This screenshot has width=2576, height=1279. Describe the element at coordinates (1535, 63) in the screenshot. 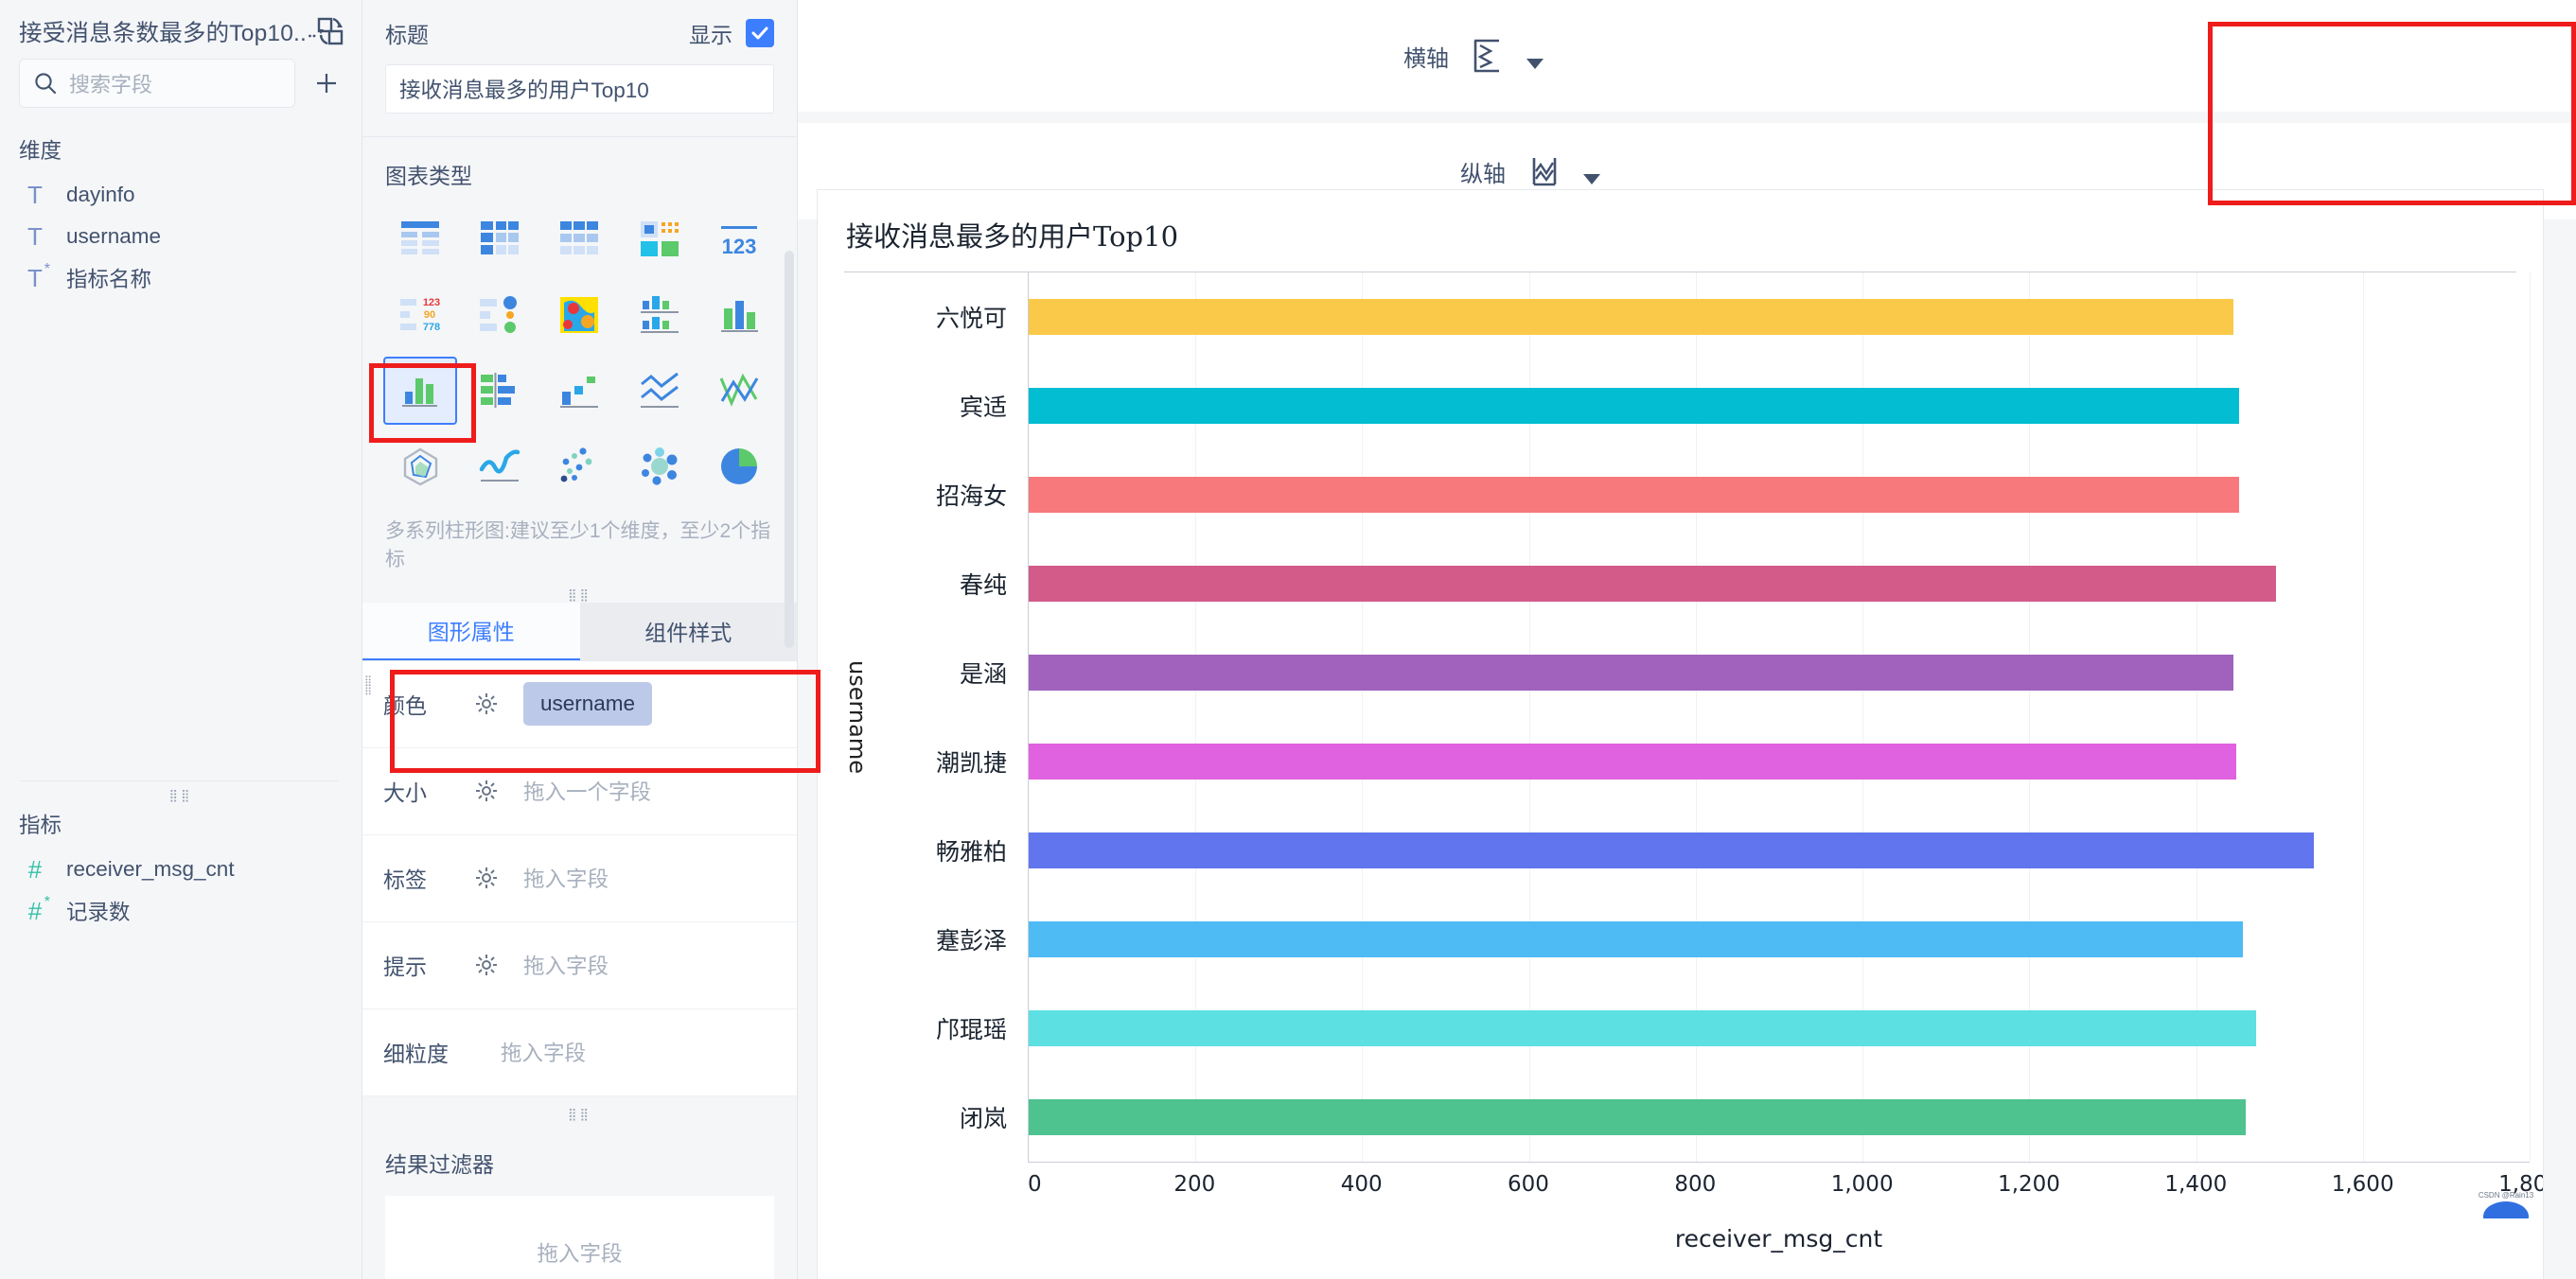

I see `x-axis-chevron-down-icon` at that location.